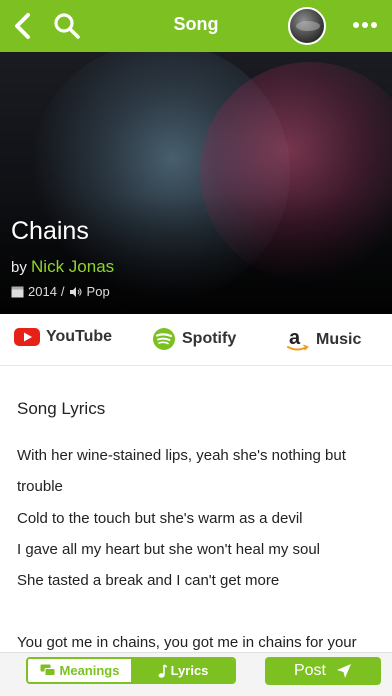 The width and height of the screenshot is (392, 696). I want to click on music-note-icon, so click(162, 670).